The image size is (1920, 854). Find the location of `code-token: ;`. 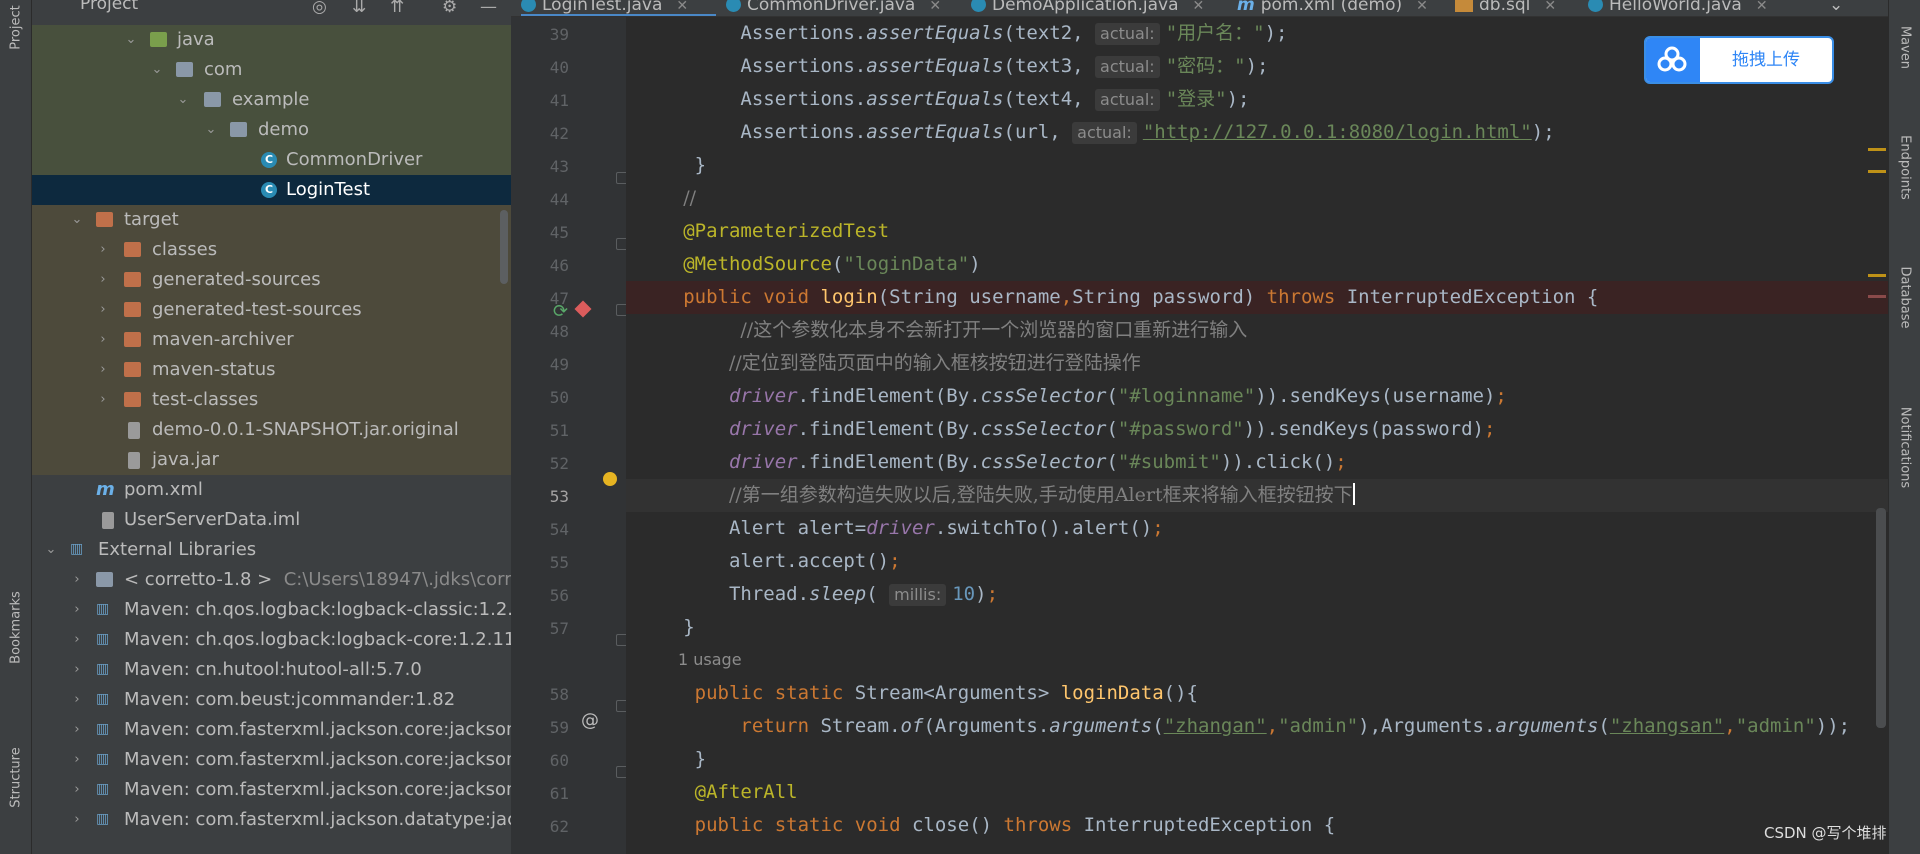

code-token: ; is located at coordinates (992, 594).